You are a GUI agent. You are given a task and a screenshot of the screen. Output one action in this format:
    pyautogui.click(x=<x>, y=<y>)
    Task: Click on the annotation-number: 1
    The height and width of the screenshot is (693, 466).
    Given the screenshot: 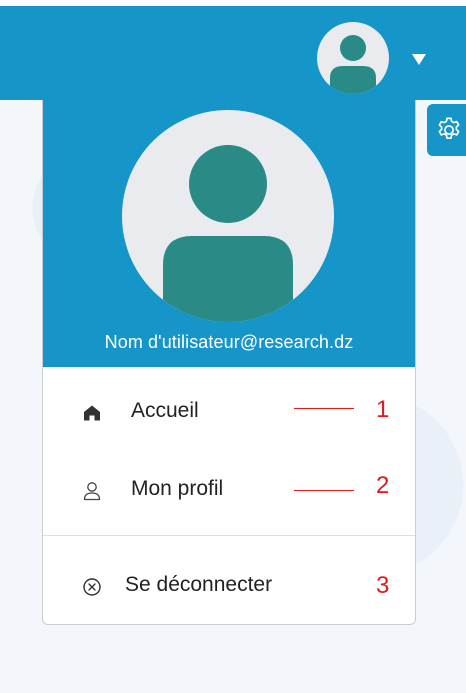 What is the action you would take?
    pyautogui.click(x=383, y=409)
    